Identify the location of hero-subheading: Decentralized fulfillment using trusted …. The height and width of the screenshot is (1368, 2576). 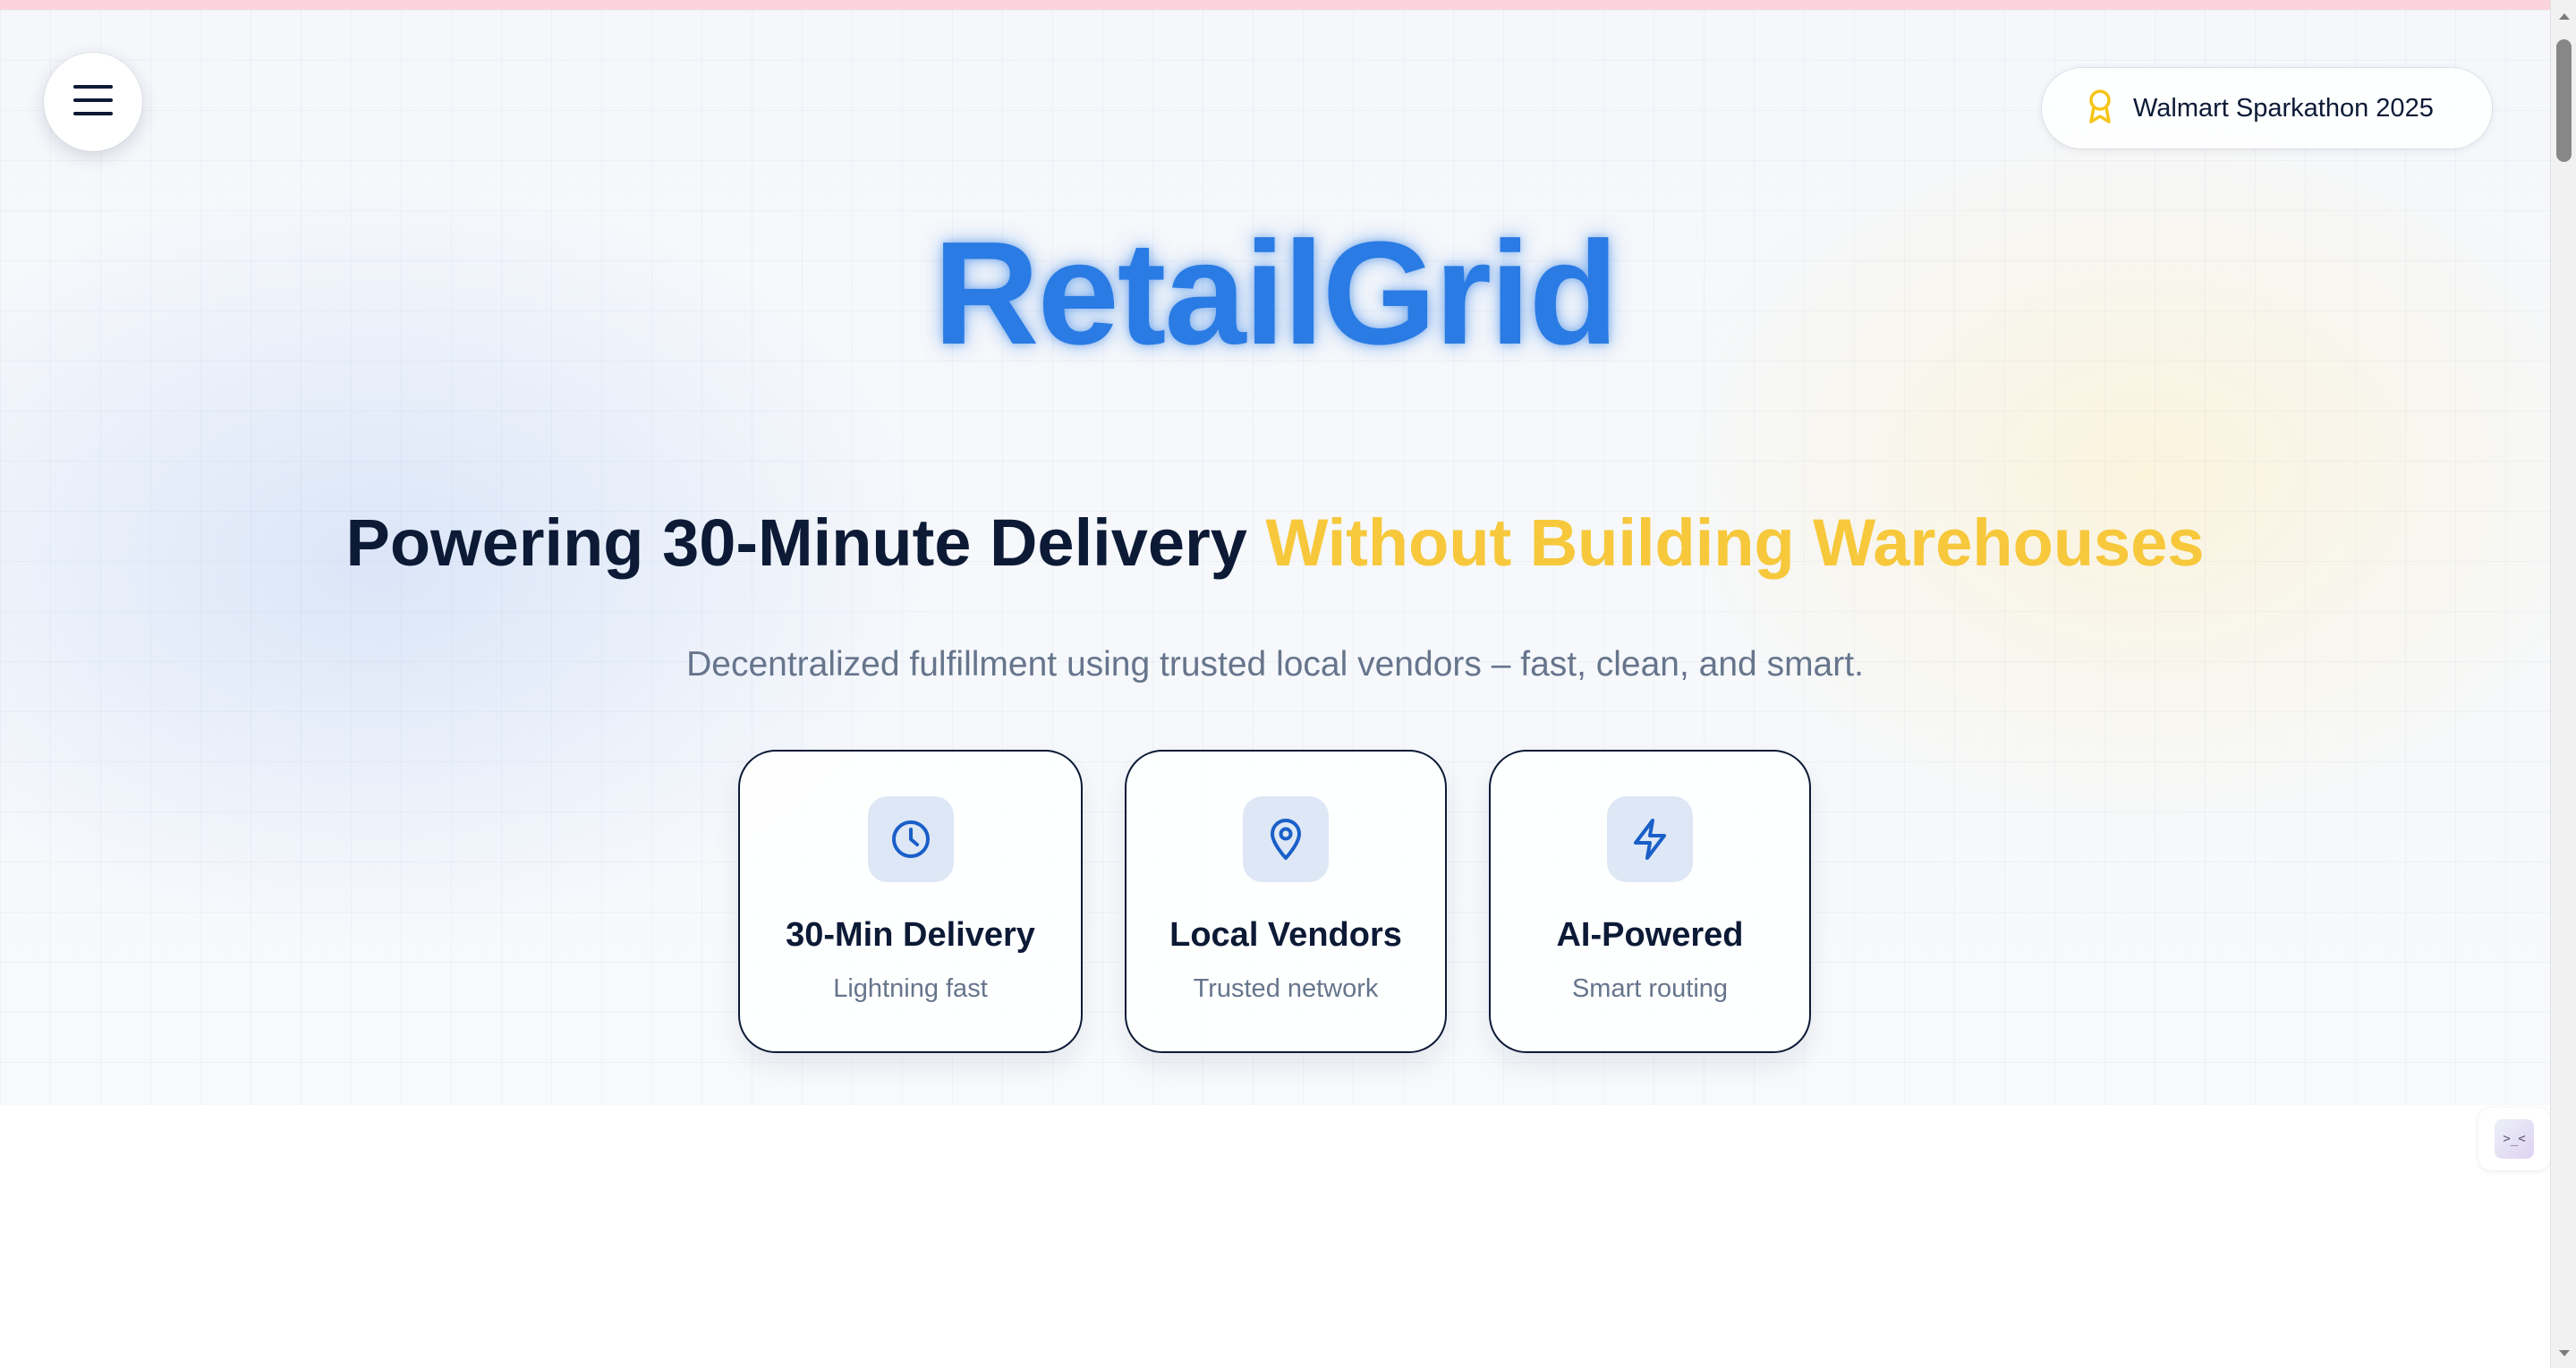
(1275, 664).